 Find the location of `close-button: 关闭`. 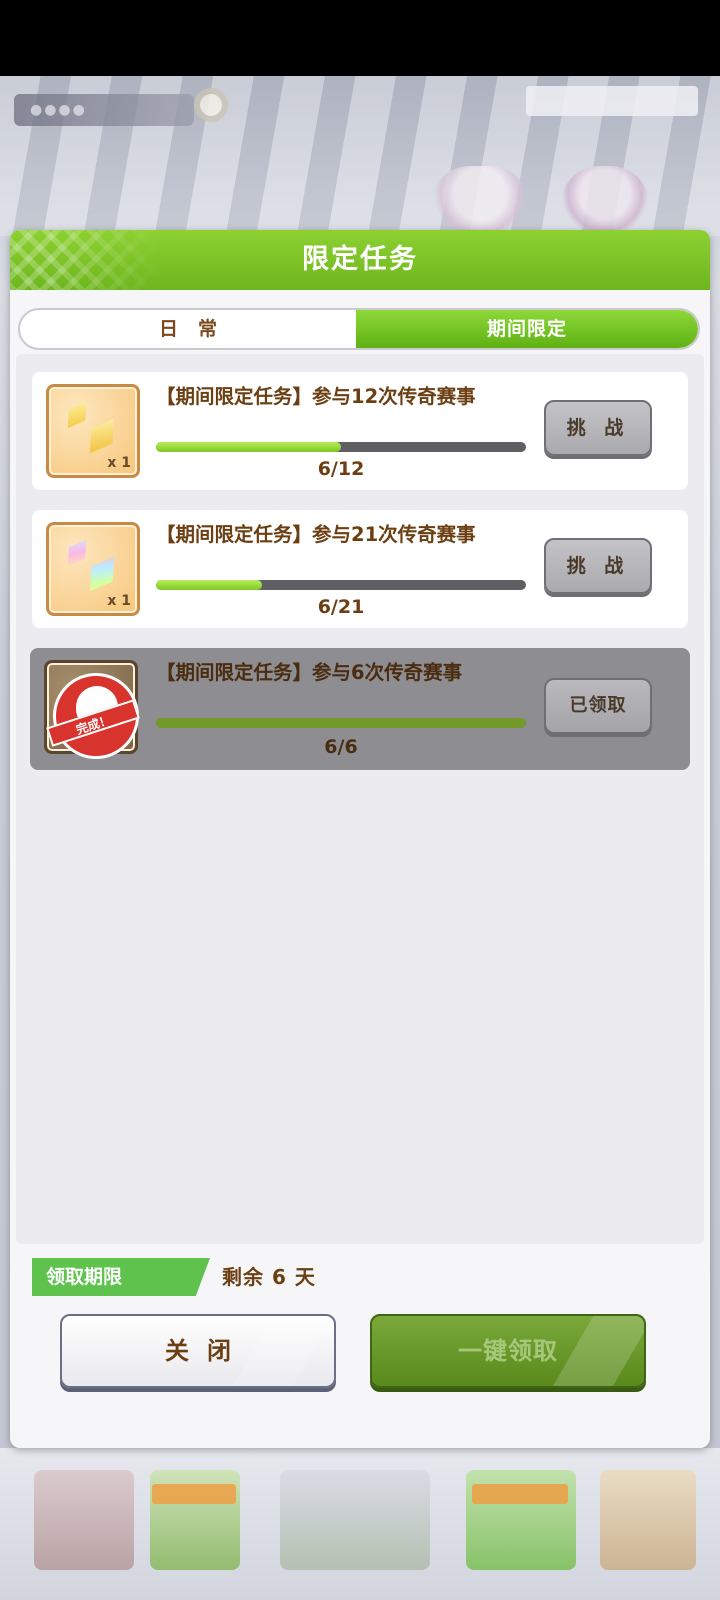

close-button: 关闭 is located at coordinates (198, 1351).